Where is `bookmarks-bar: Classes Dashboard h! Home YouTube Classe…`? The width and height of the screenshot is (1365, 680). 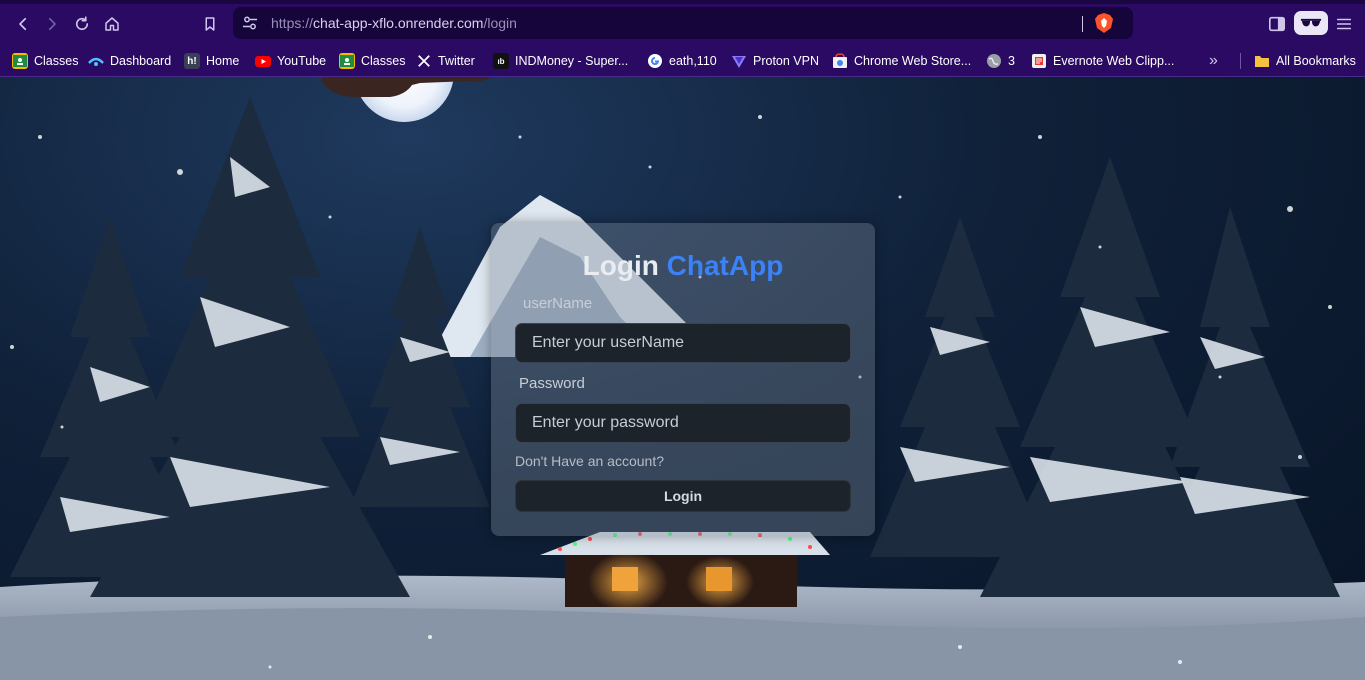 bookmarks-bar: Classes Dashboard h! Home YouTube Classe… is located at coordinates (682, 60).